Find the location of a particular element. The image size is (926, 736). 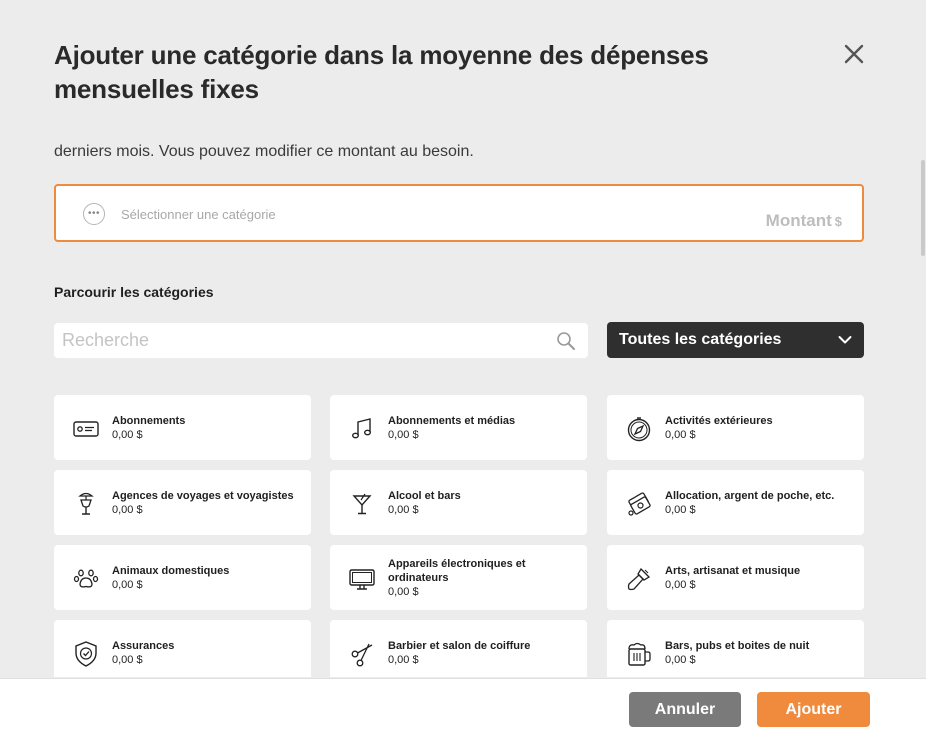

monitor-icon is located at coordinates (362, 579).